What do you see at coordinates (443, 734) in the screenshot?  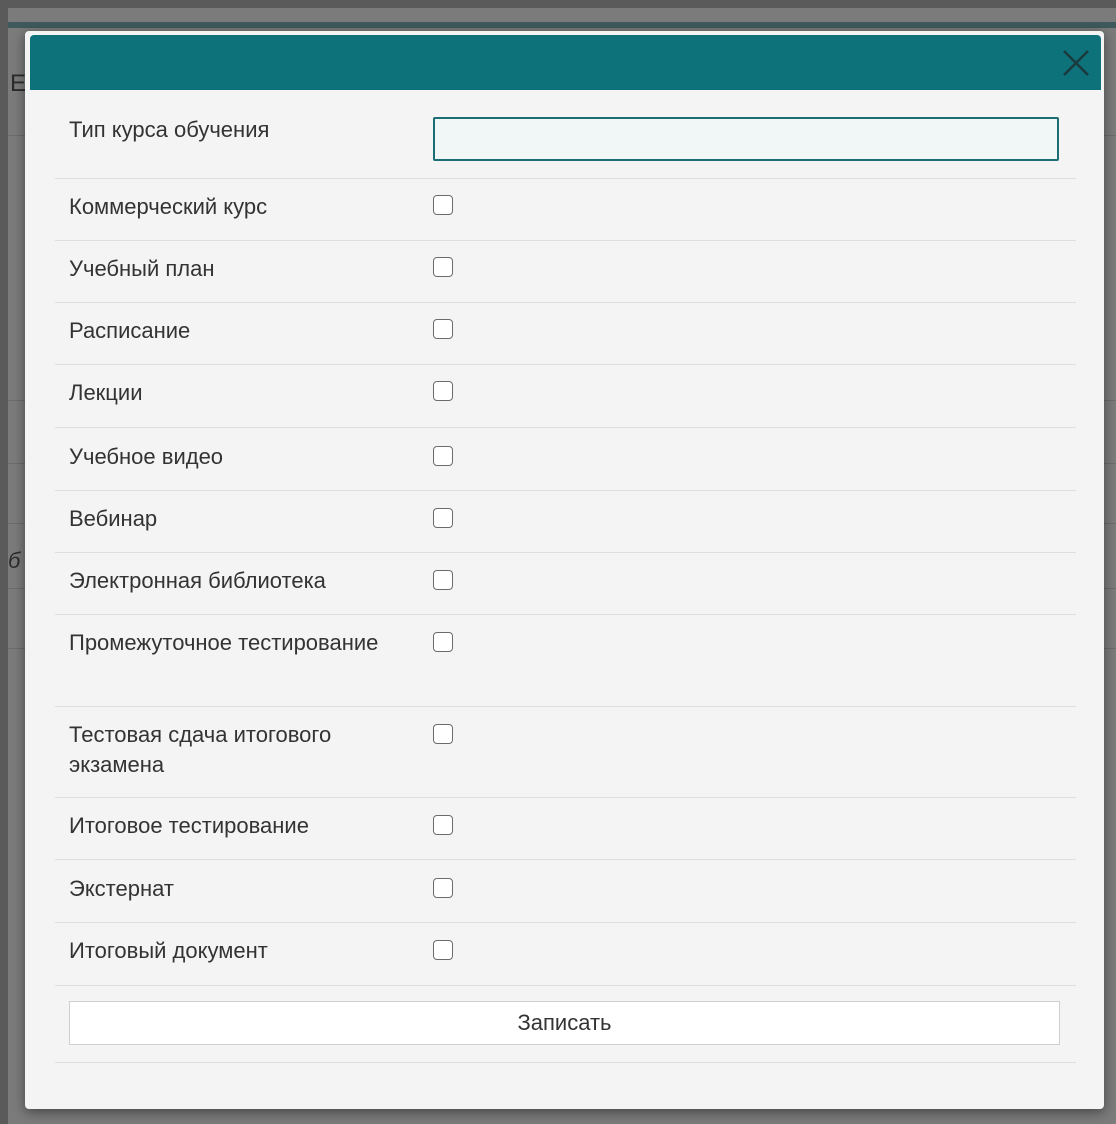 I see `option-checkbox-trial-exam` at bounding box center [443, 734].